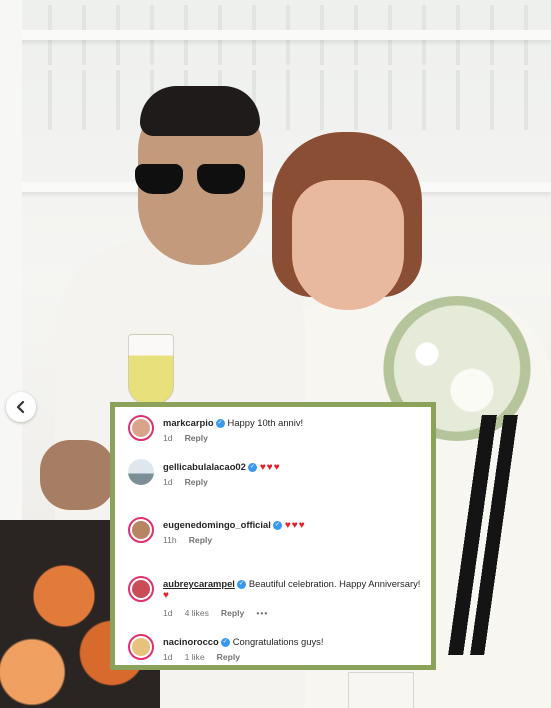  Describe the element at coordinates (195, 657) in the screenshot. I see `comment-likes: 1 like` at that location.